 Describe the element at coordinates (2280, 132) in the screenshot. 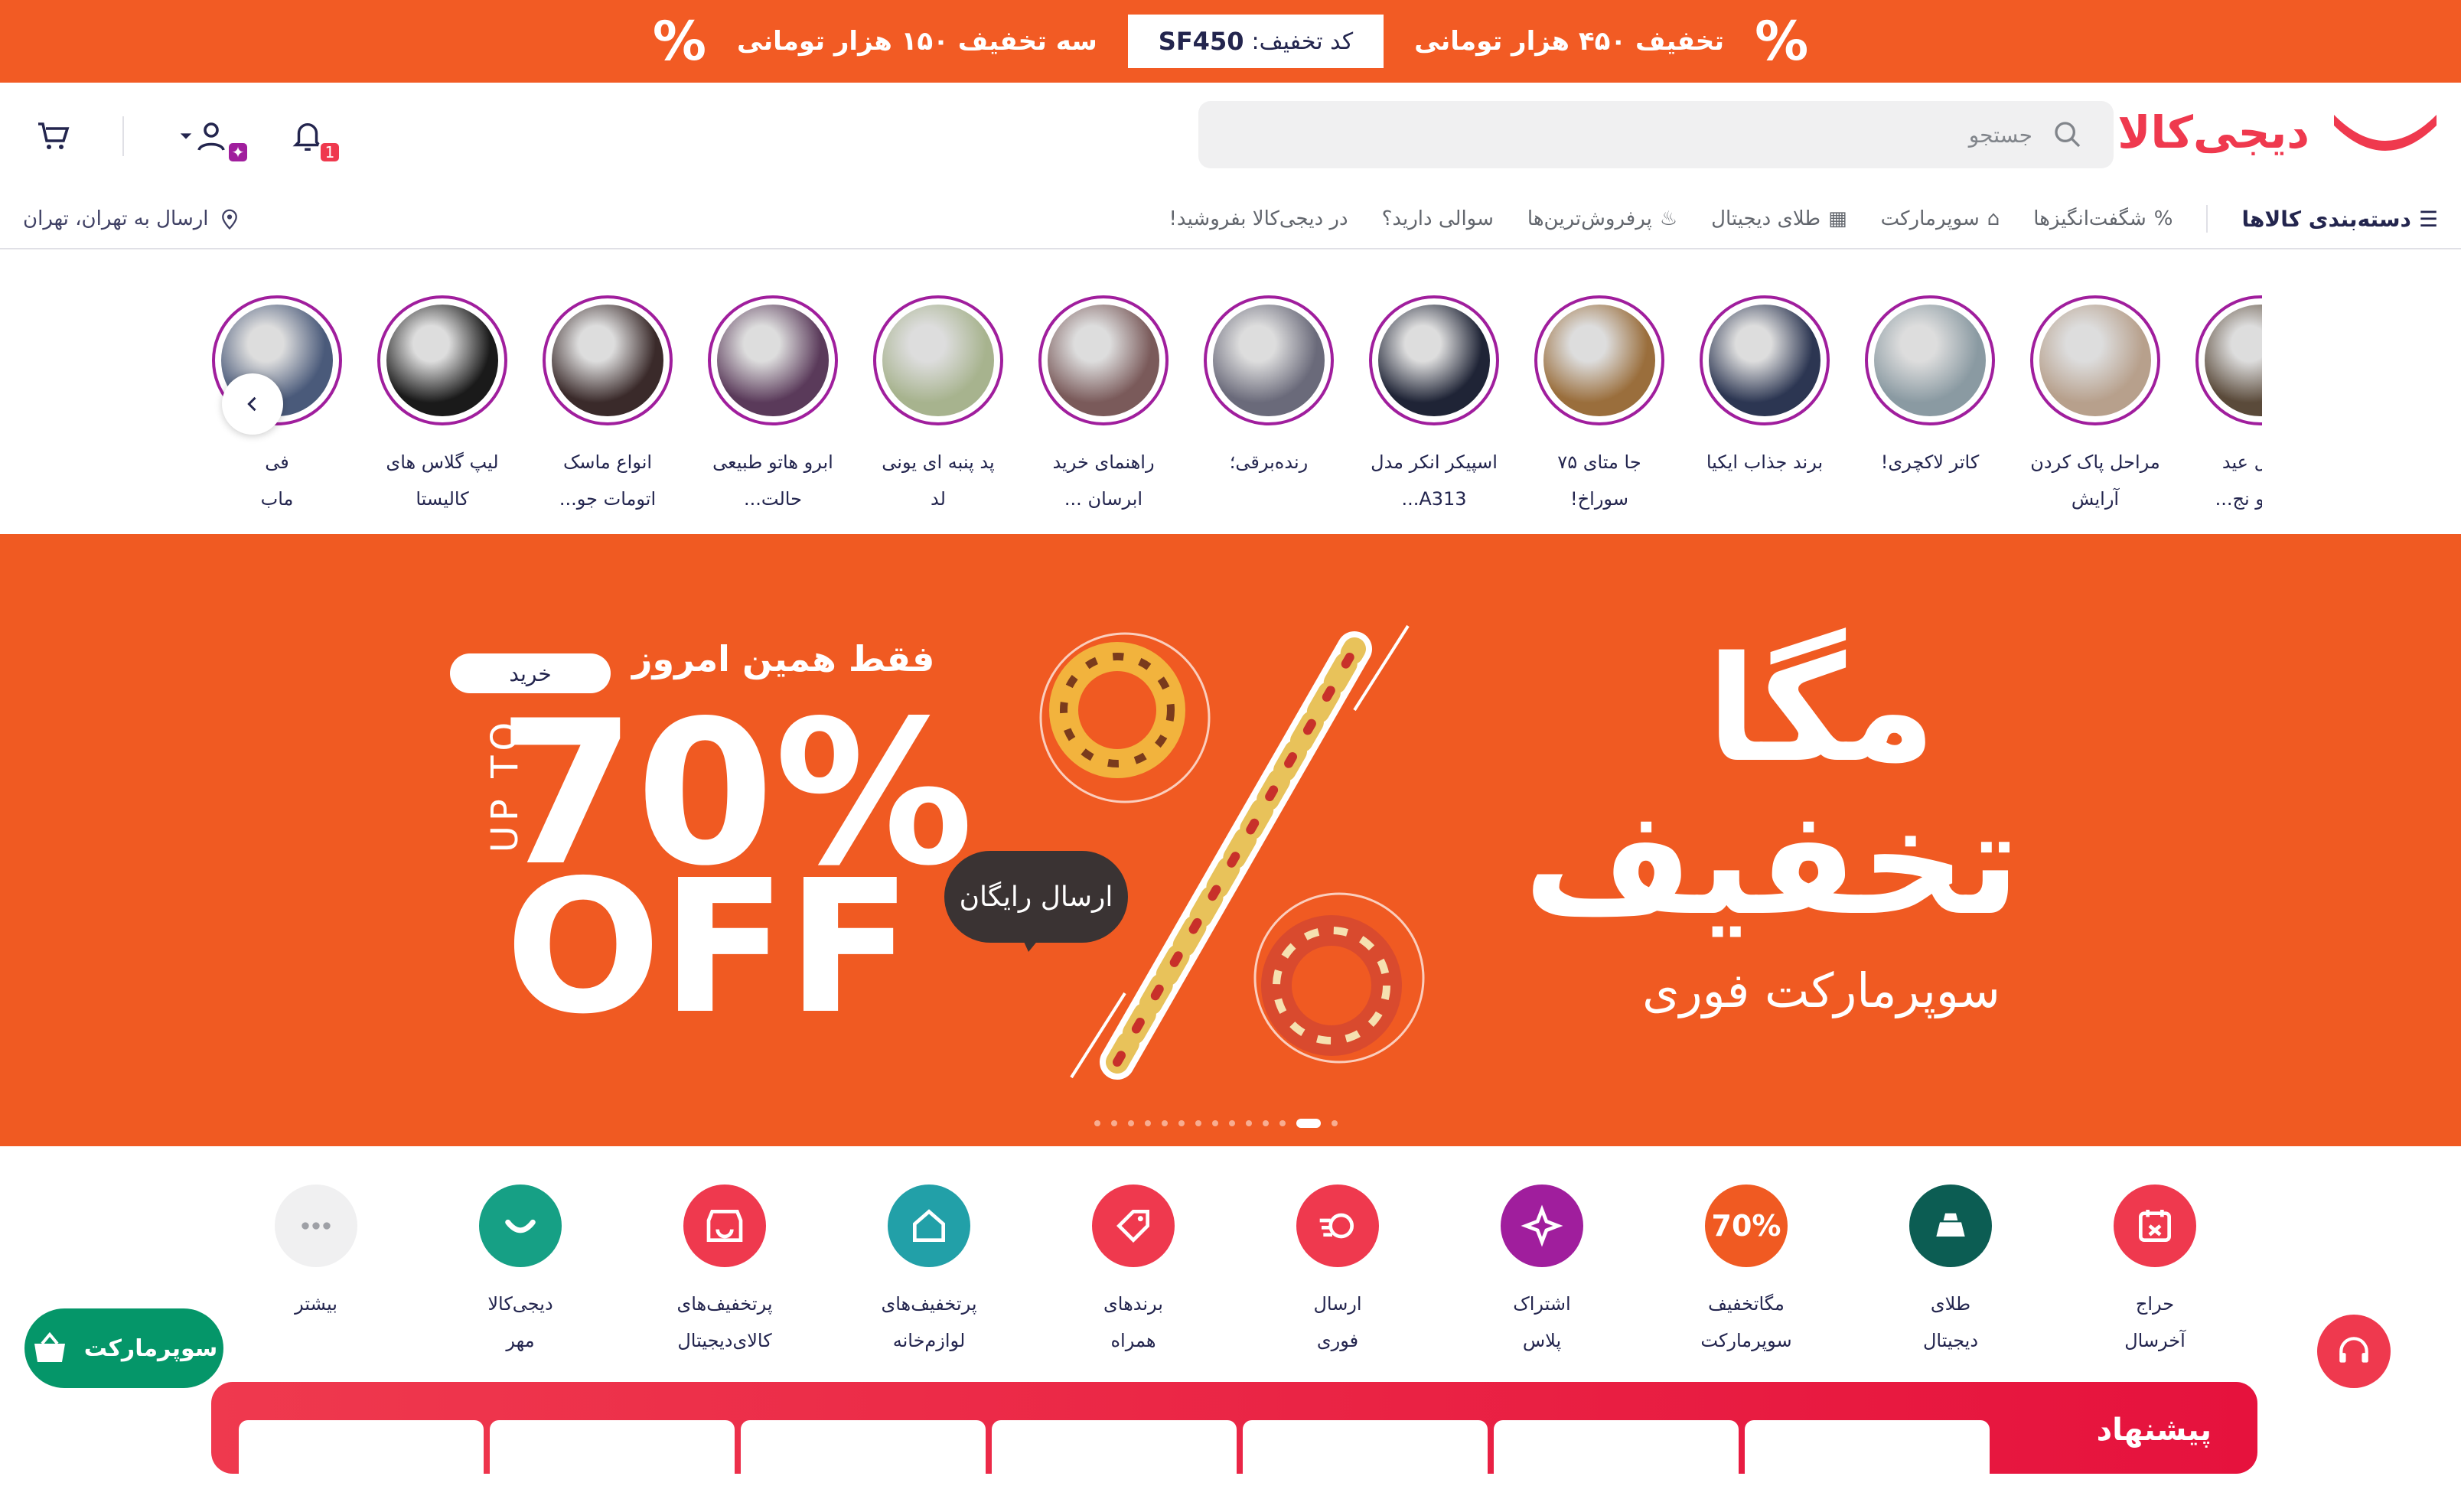

I see `logo: دیجی‌کالا` at that location.